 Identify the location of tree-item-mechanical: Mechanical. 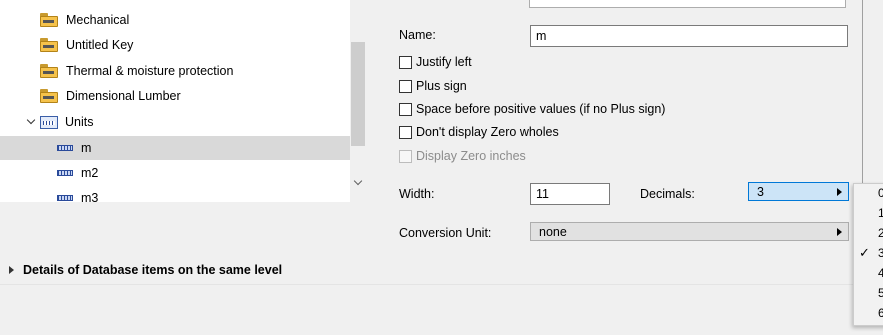
(175, 20).